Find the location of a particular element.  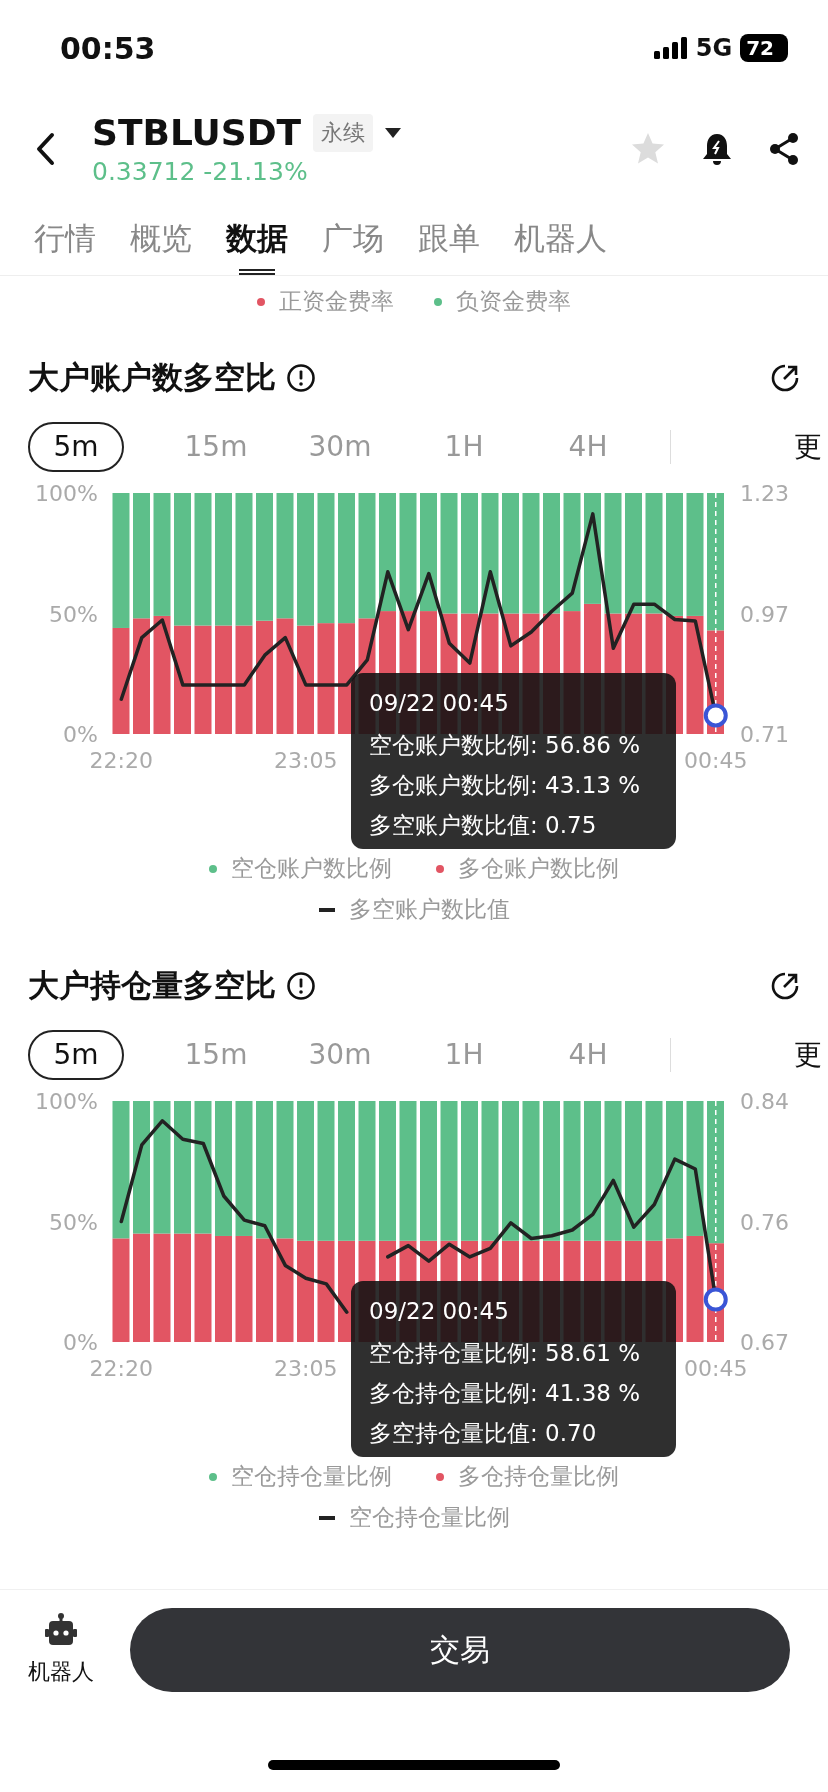

legend-label: 正资金费率 is located at coordinates (336, 301).